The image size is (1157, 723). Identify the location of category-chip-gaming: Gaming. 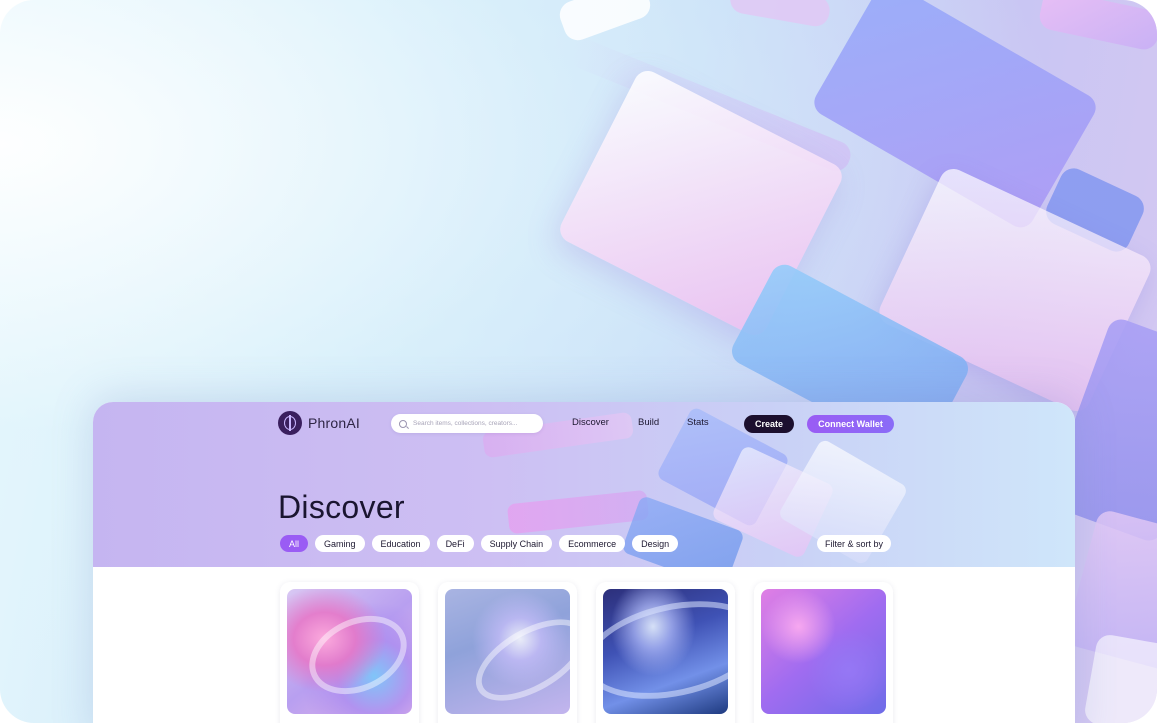
(340, 543).